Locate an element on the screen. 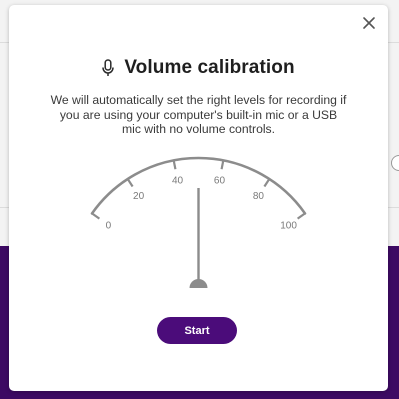 The image size is (399, 399). gauge-tick-label: 0 is located at coordinates (109, 225).